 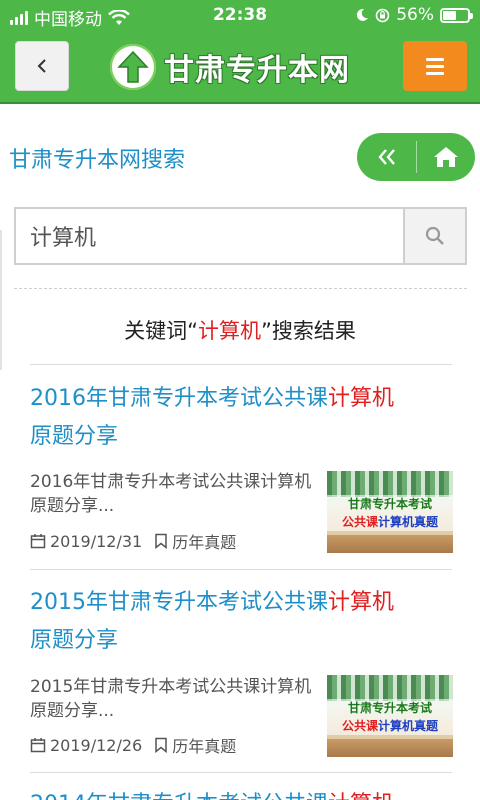 What do you see at coordinates (97, 160) in the screenshot?
I see `page-title: 甘肃专升本网搜索` at bounding box center [97, 160].